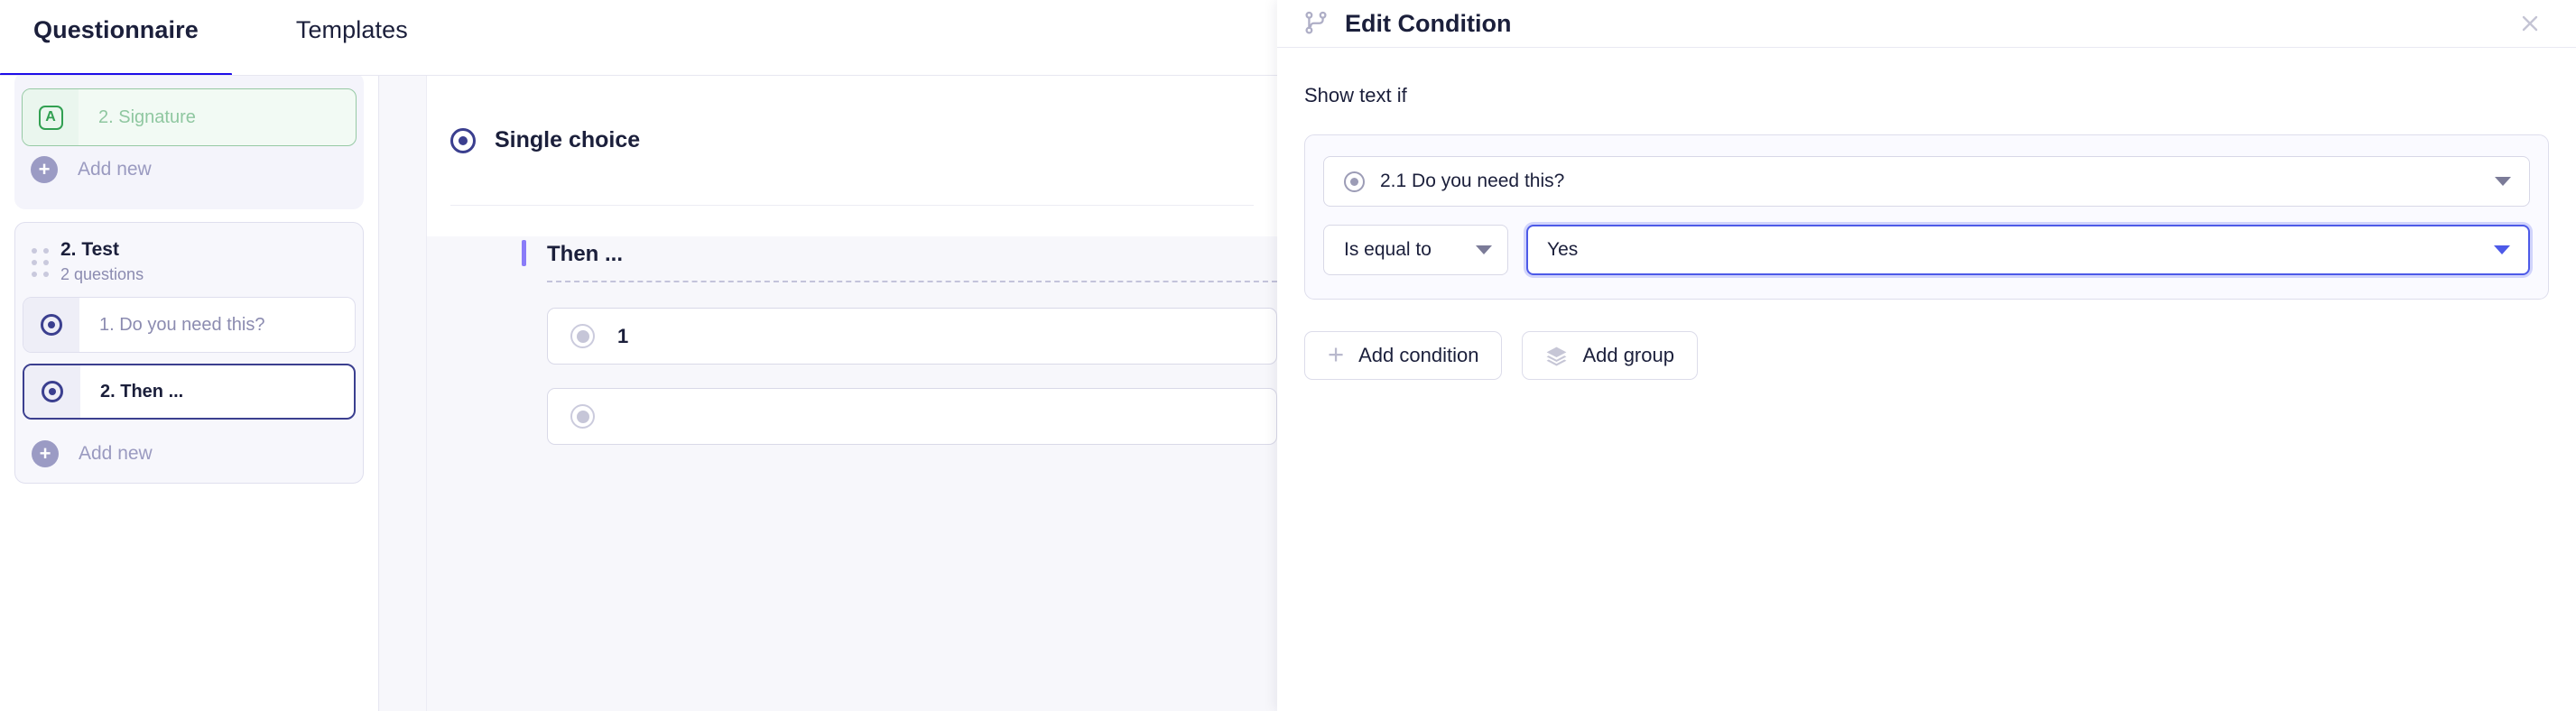 The width and height of the screenshot is (2576, 711). Describe the element at coordinates (912, 281) in the screenshot. I see `then-divider` at that location.